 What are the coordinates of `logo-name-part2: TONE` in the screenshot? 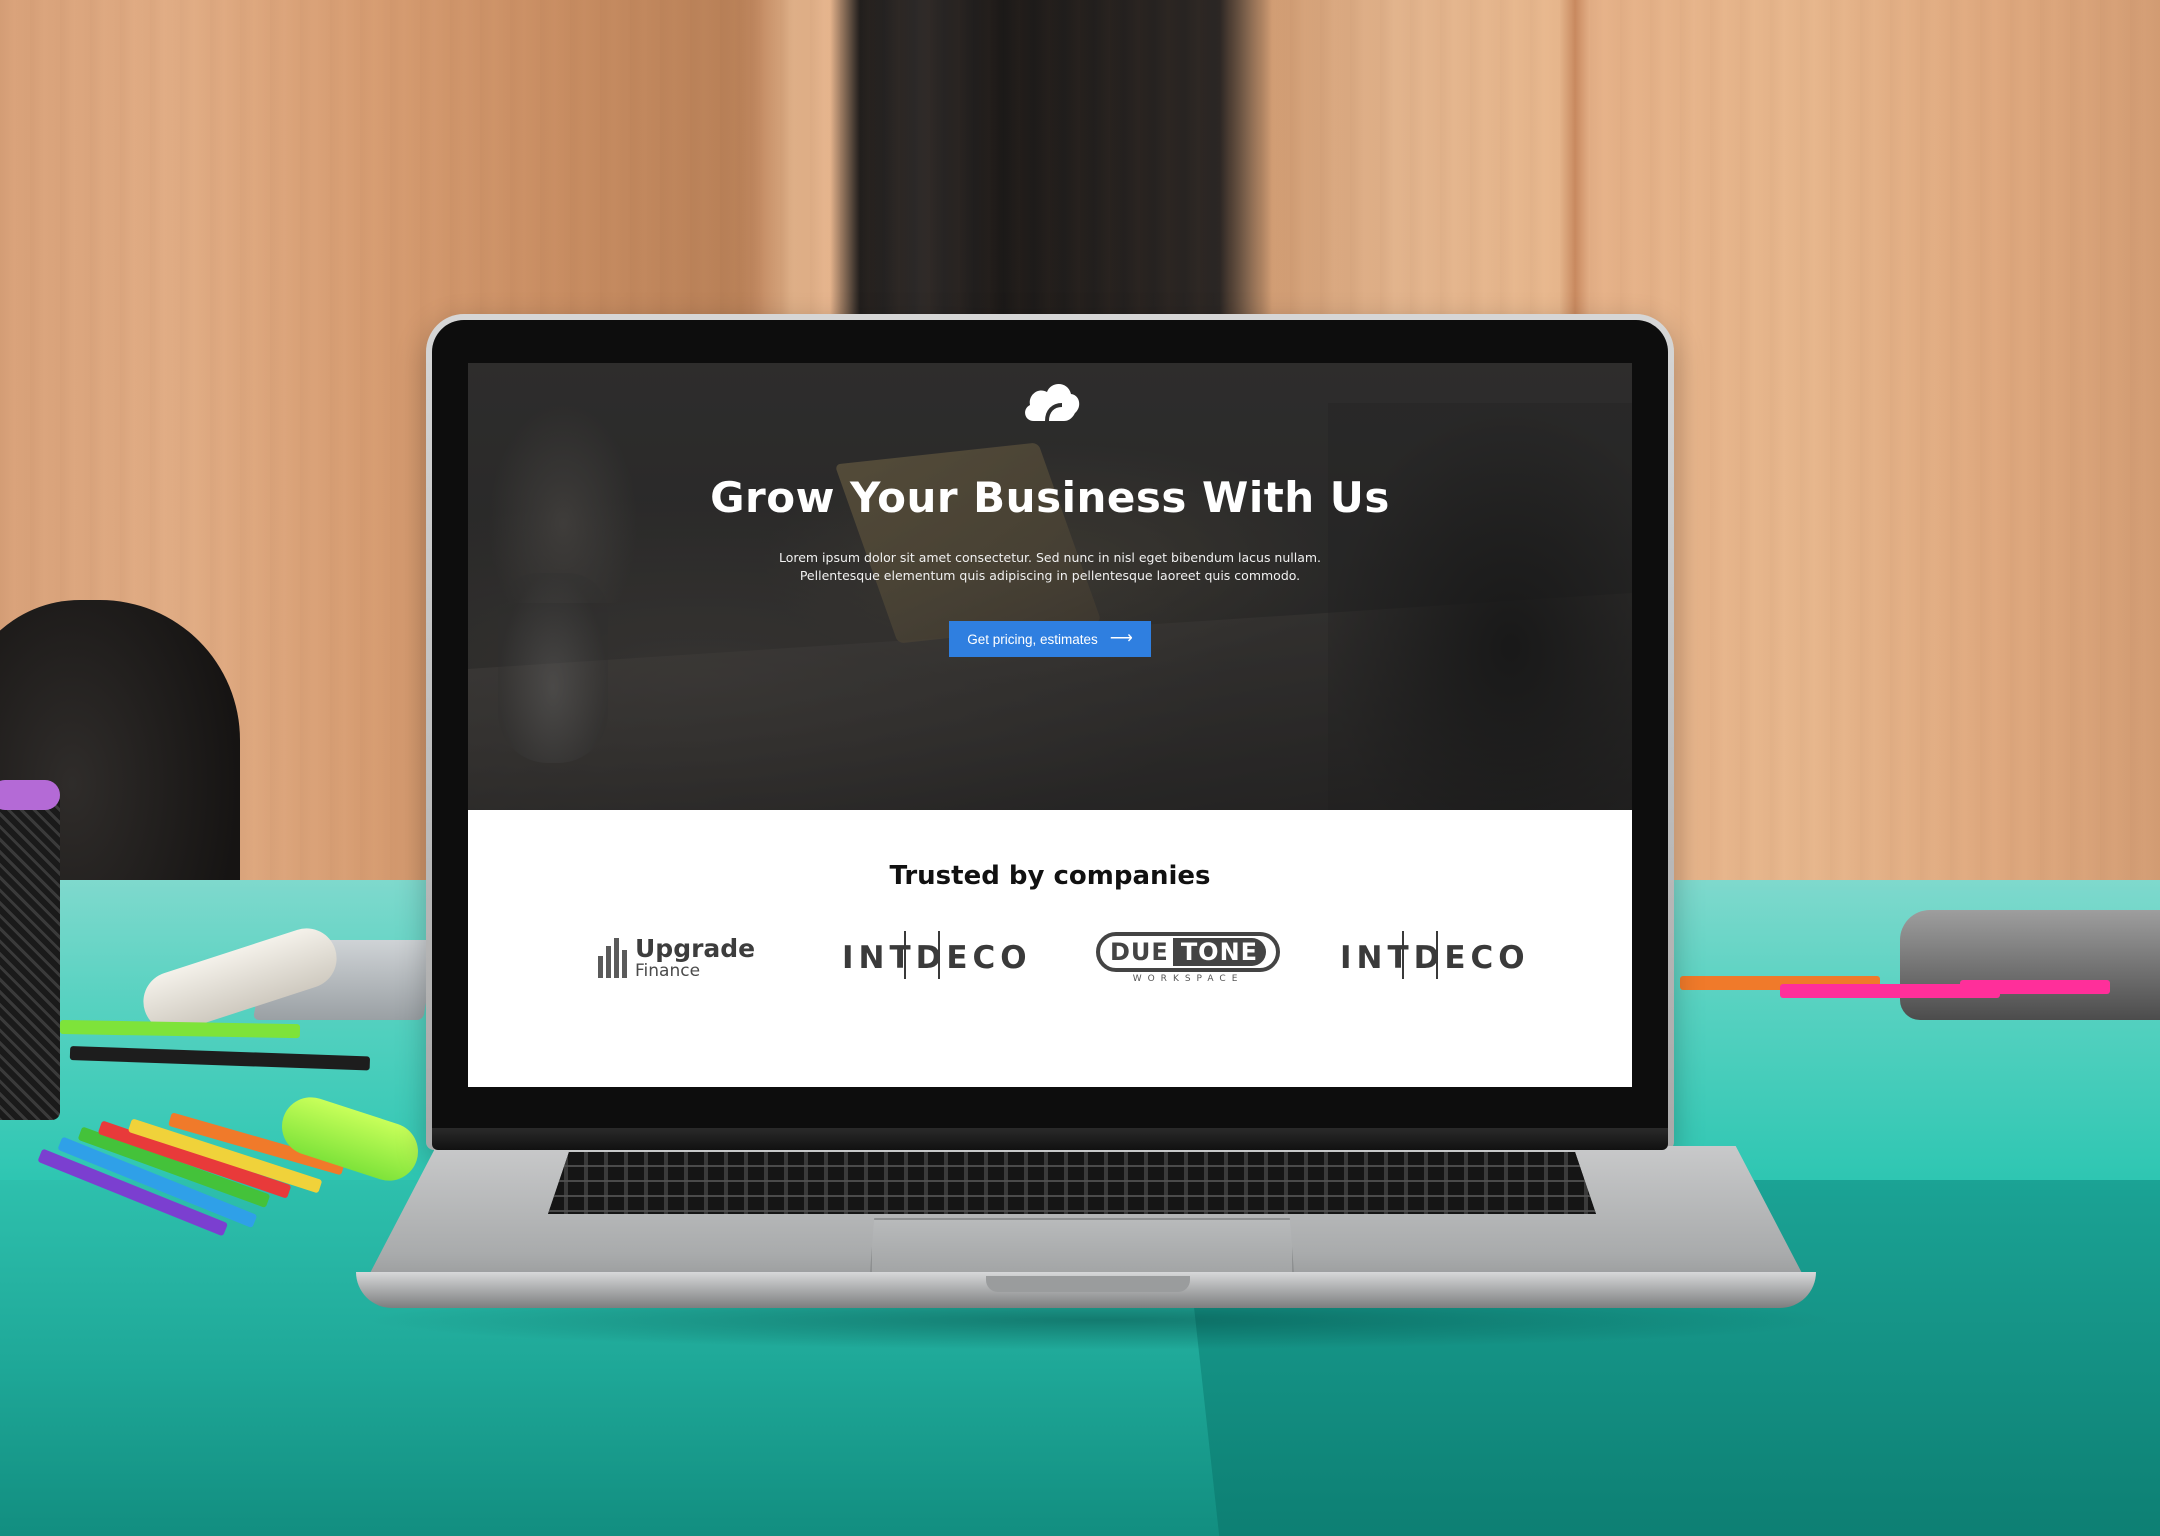 It's located at (1219, 952).